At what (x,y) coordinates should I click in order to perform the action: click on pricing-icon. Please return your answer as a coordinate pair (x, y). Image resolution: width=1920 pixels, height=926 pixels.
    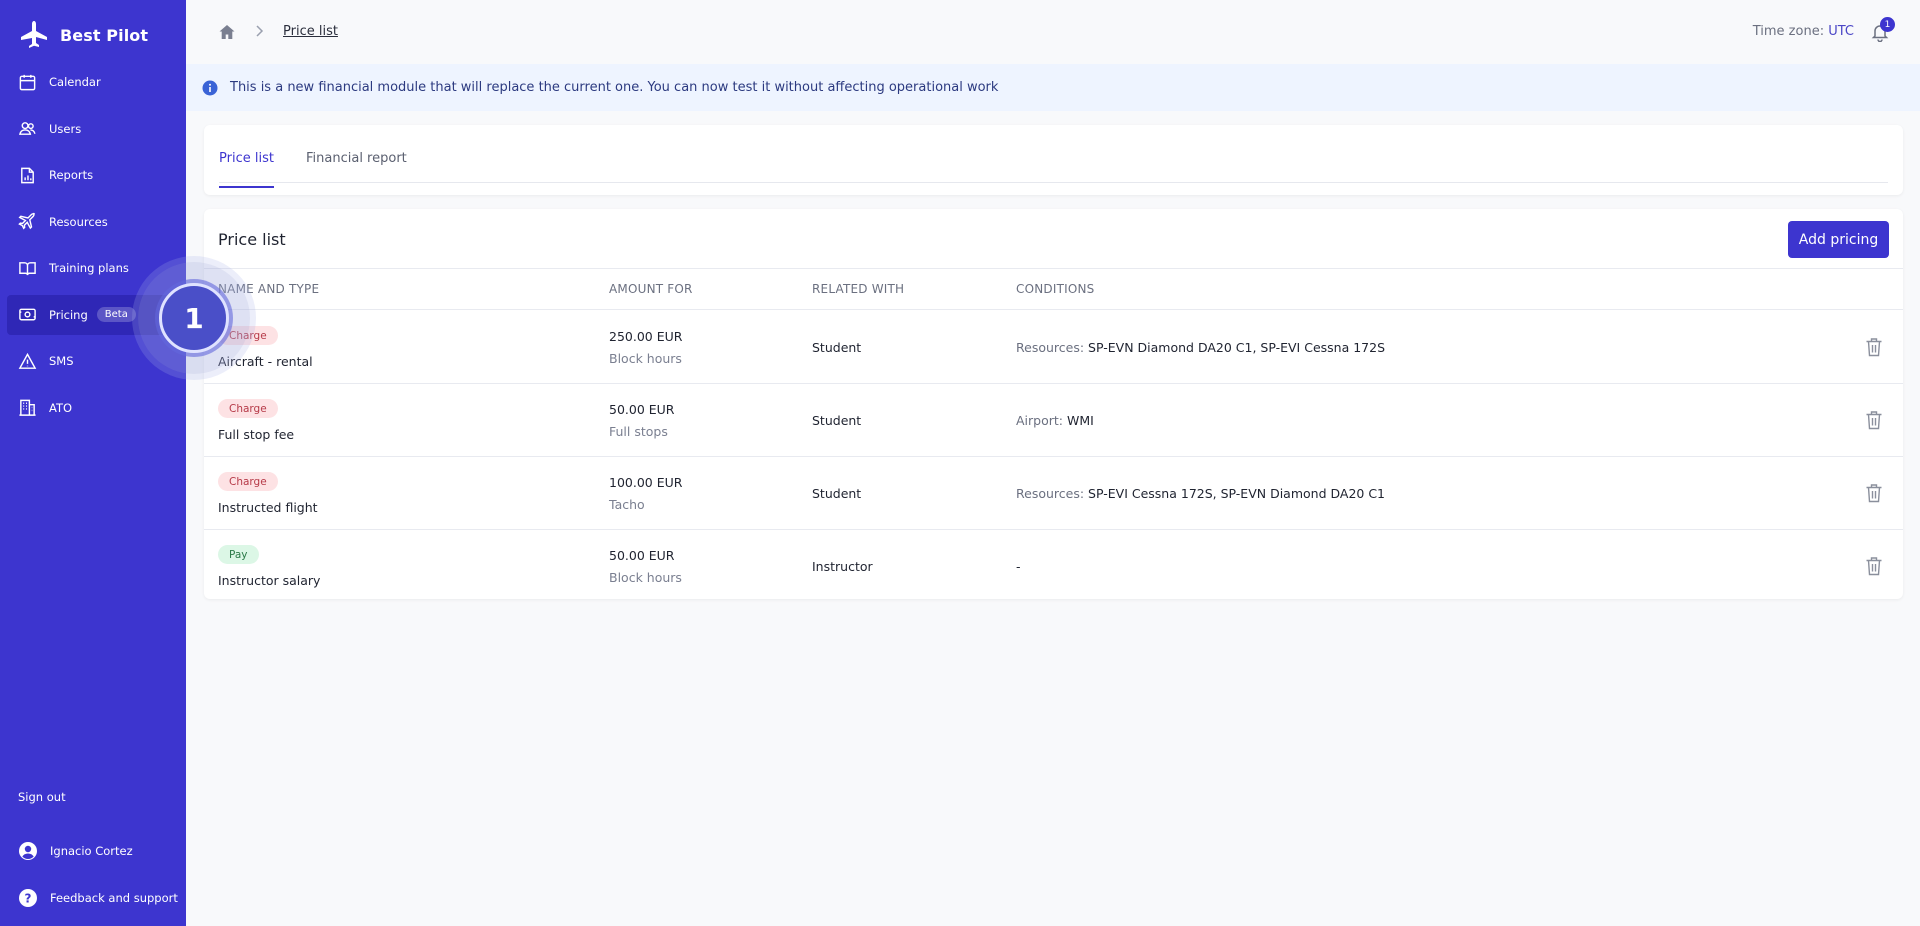
    Looking at the image, I should click on (27, 314).